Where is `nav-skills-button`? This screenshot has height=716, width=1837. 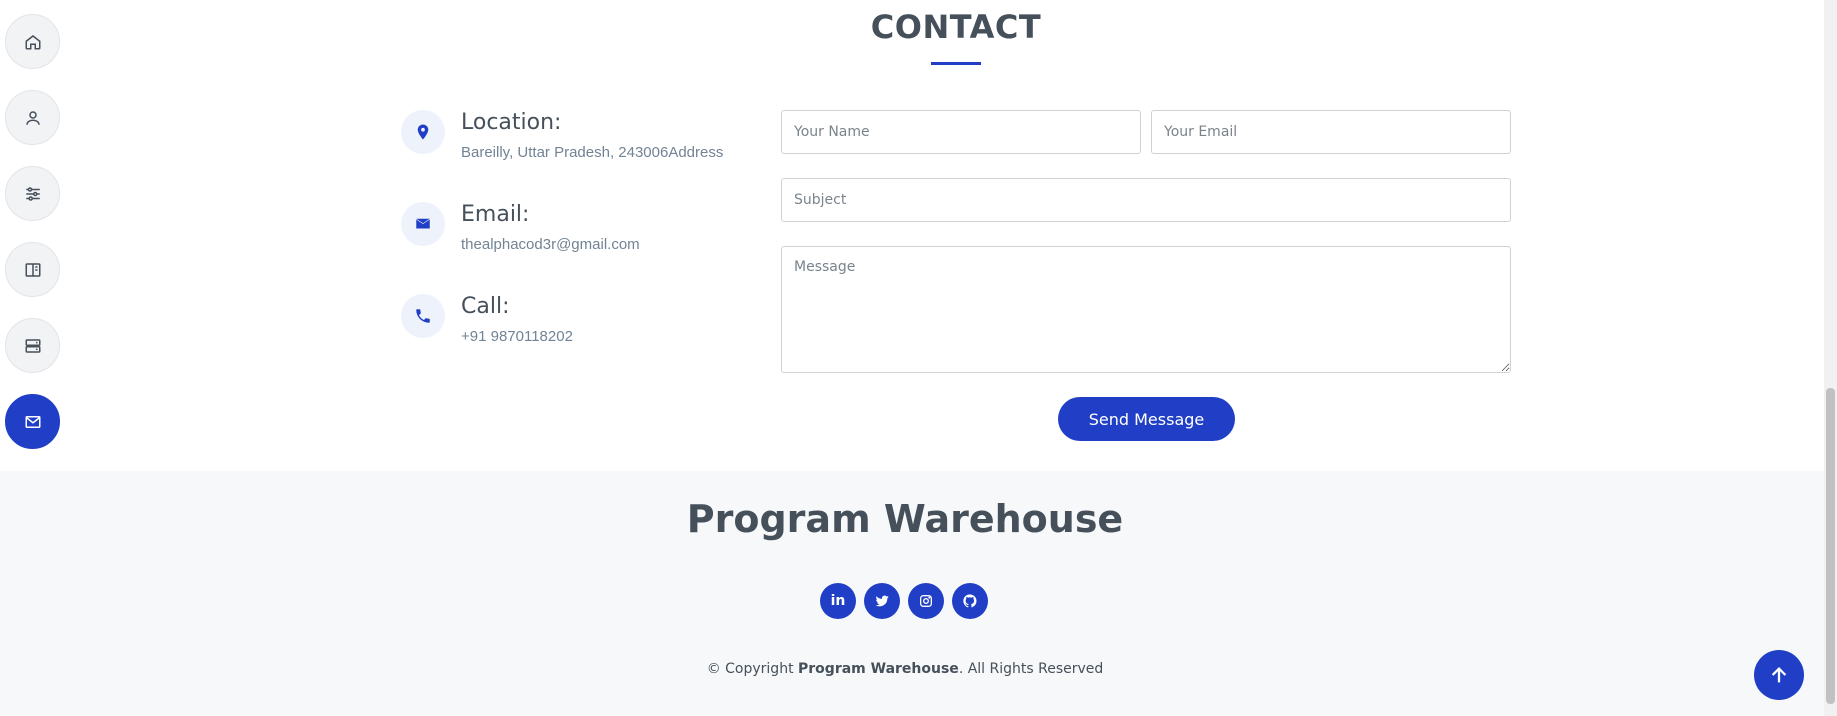
nav-skills-button is located at coordinates (32, 193).